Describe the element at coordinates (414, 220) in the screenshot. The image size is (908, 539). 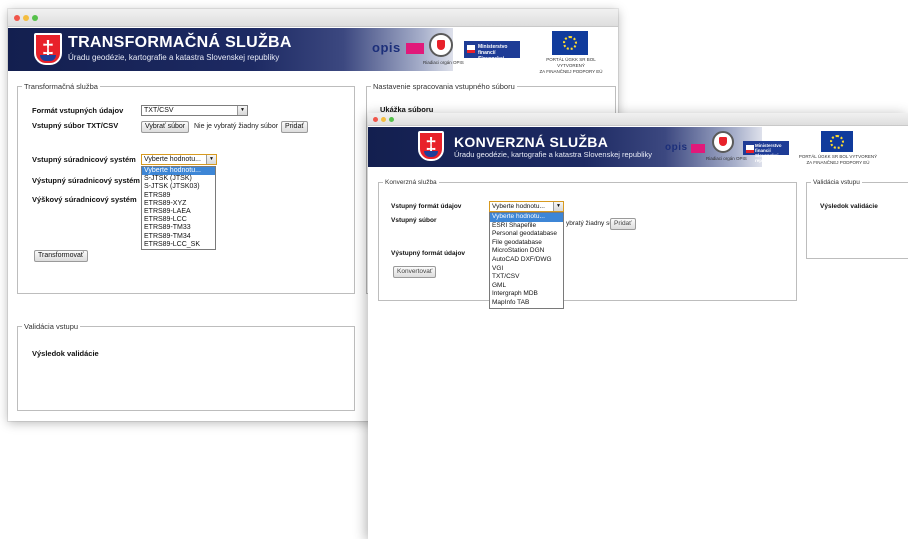
I see `input-file-label: Vstupný súbor` at that location.